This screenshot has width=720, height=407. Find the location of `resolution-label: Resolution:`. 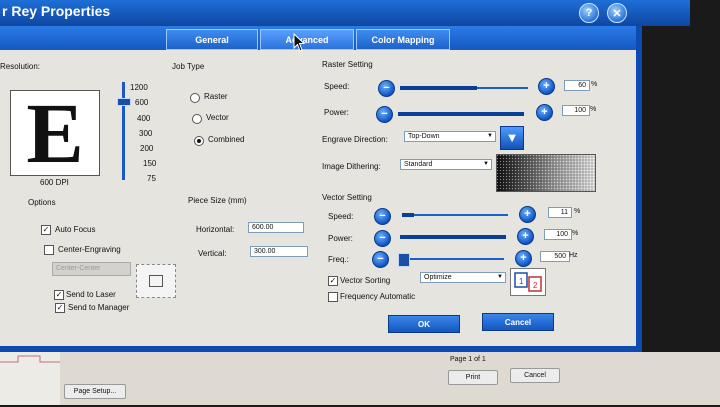

resolution-label: Resolution: is located at coordinates (20, 66).